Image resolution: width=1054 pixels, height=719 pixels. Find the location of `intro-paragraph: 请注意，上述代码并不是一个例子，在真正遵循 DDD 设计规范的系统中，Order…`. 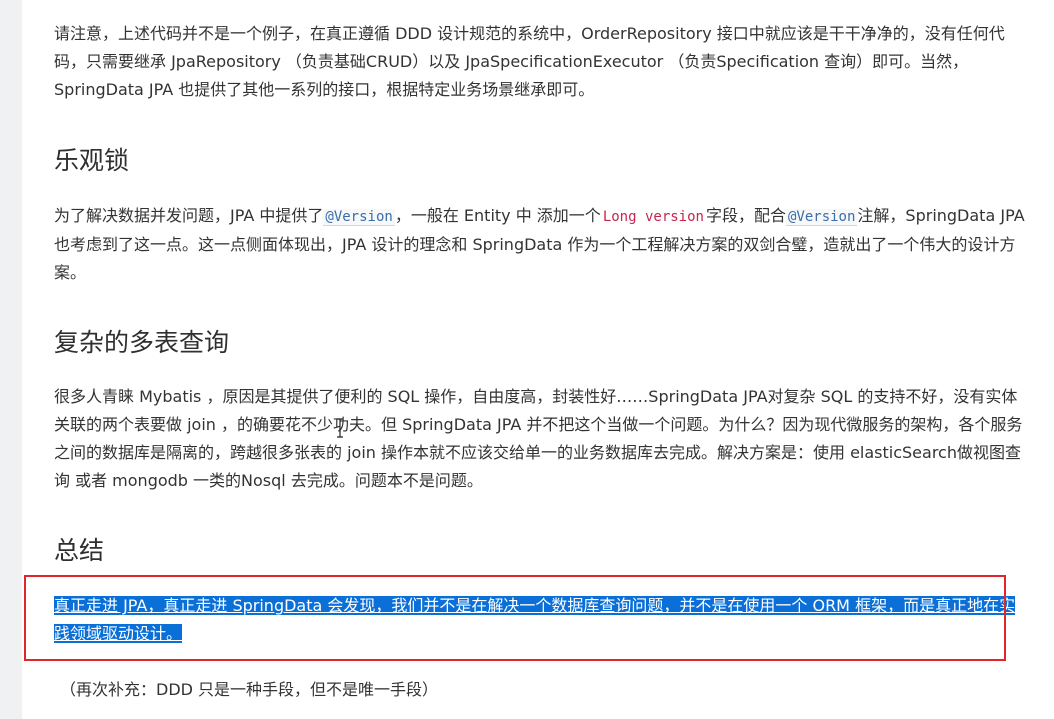

intro-paragraph: 请注意，上述代码并不是一个例子，在真正遵循 DDD 设计规范的系统中，Order… is located at coordinates (529, 61).